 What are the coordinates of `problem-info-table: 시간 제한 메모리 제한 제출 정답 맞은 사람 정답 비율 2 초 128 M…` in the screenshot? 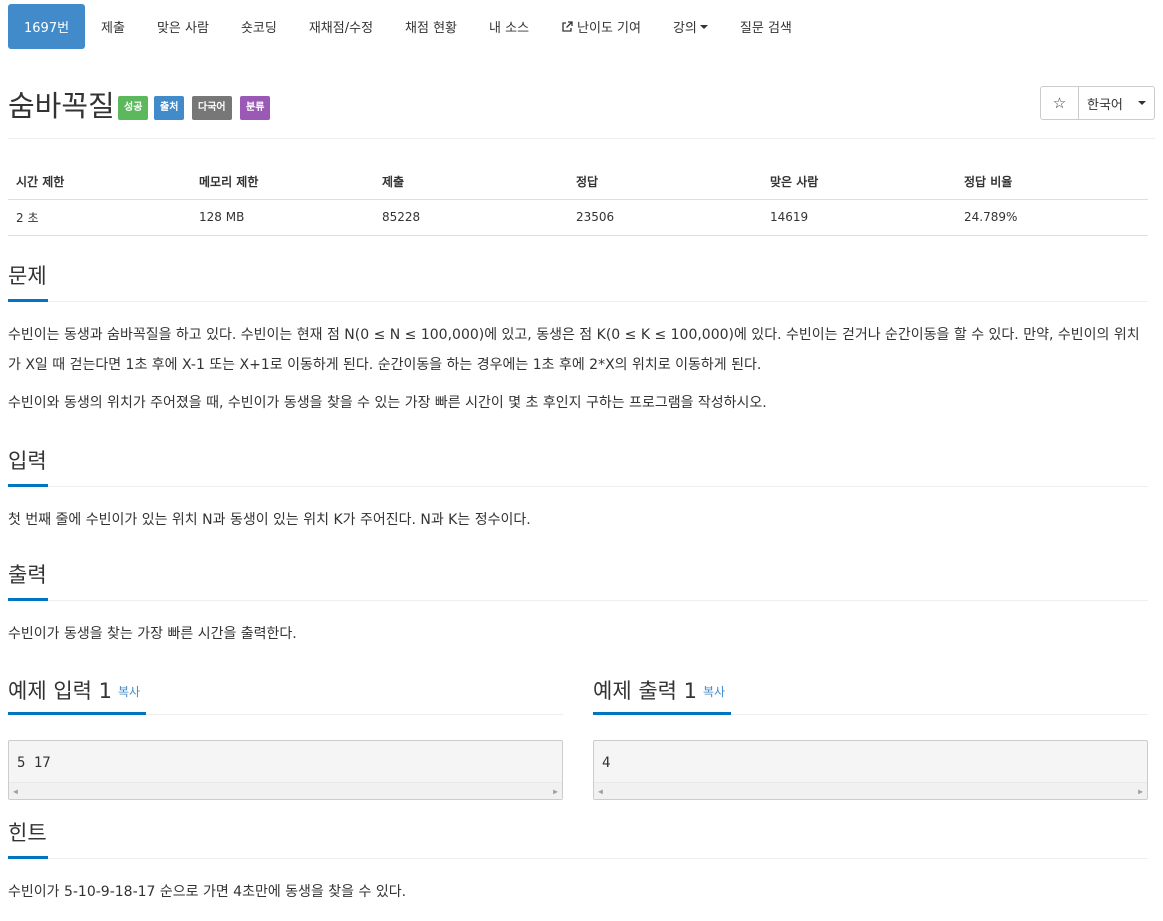 It's located at (578, 200).